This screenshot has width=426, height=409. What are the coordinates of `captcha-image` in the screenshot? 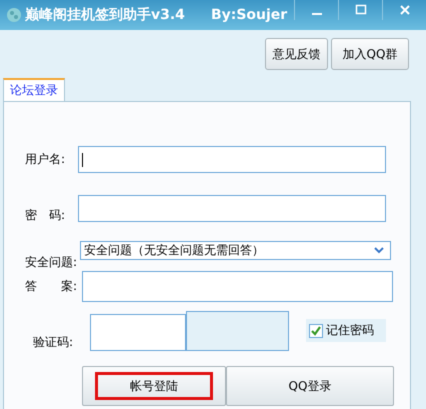 It's located at (237, 330).